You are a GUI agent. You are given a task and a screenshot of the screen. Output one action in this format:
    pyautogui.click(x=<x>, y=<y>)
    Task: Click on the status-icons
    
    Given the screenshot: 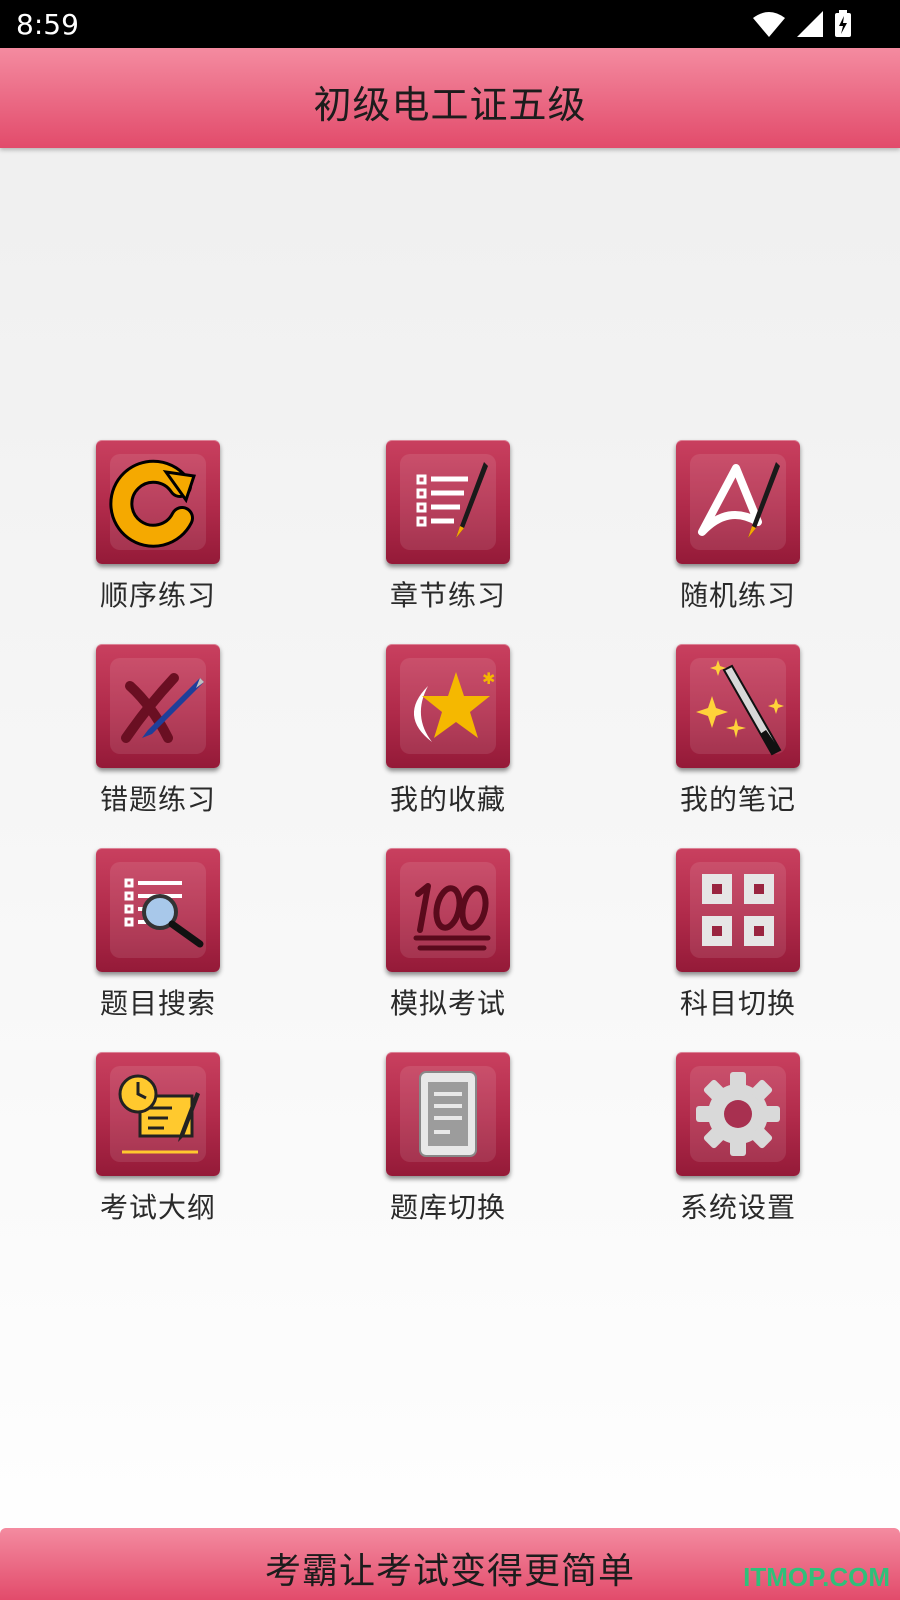 What is the action you would take?
    pyautogui.click(x=802, y=26)
    